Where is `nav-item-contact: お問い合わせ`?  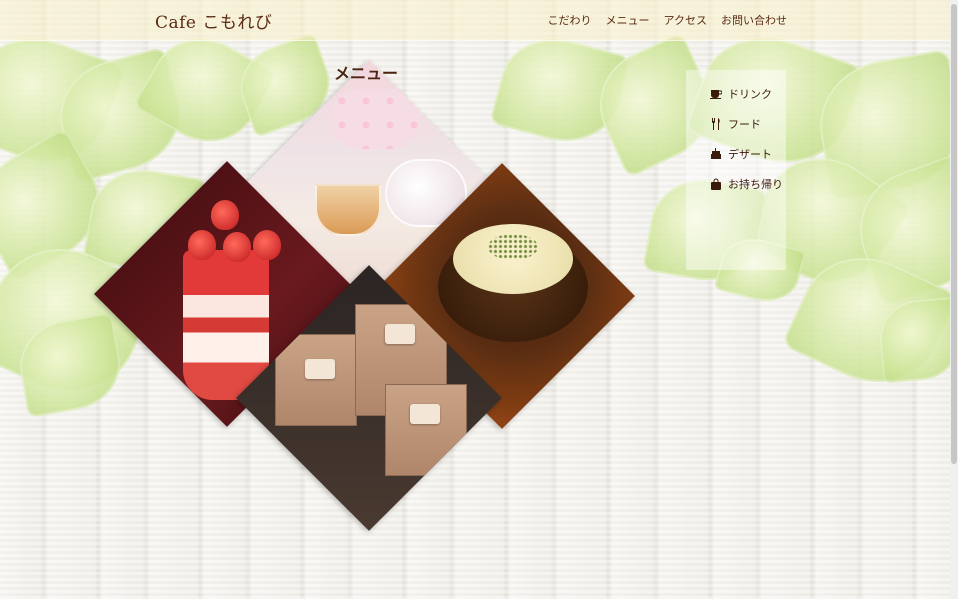
nav-item-contact: お問い合わせ is located at coordinates (754, 20).